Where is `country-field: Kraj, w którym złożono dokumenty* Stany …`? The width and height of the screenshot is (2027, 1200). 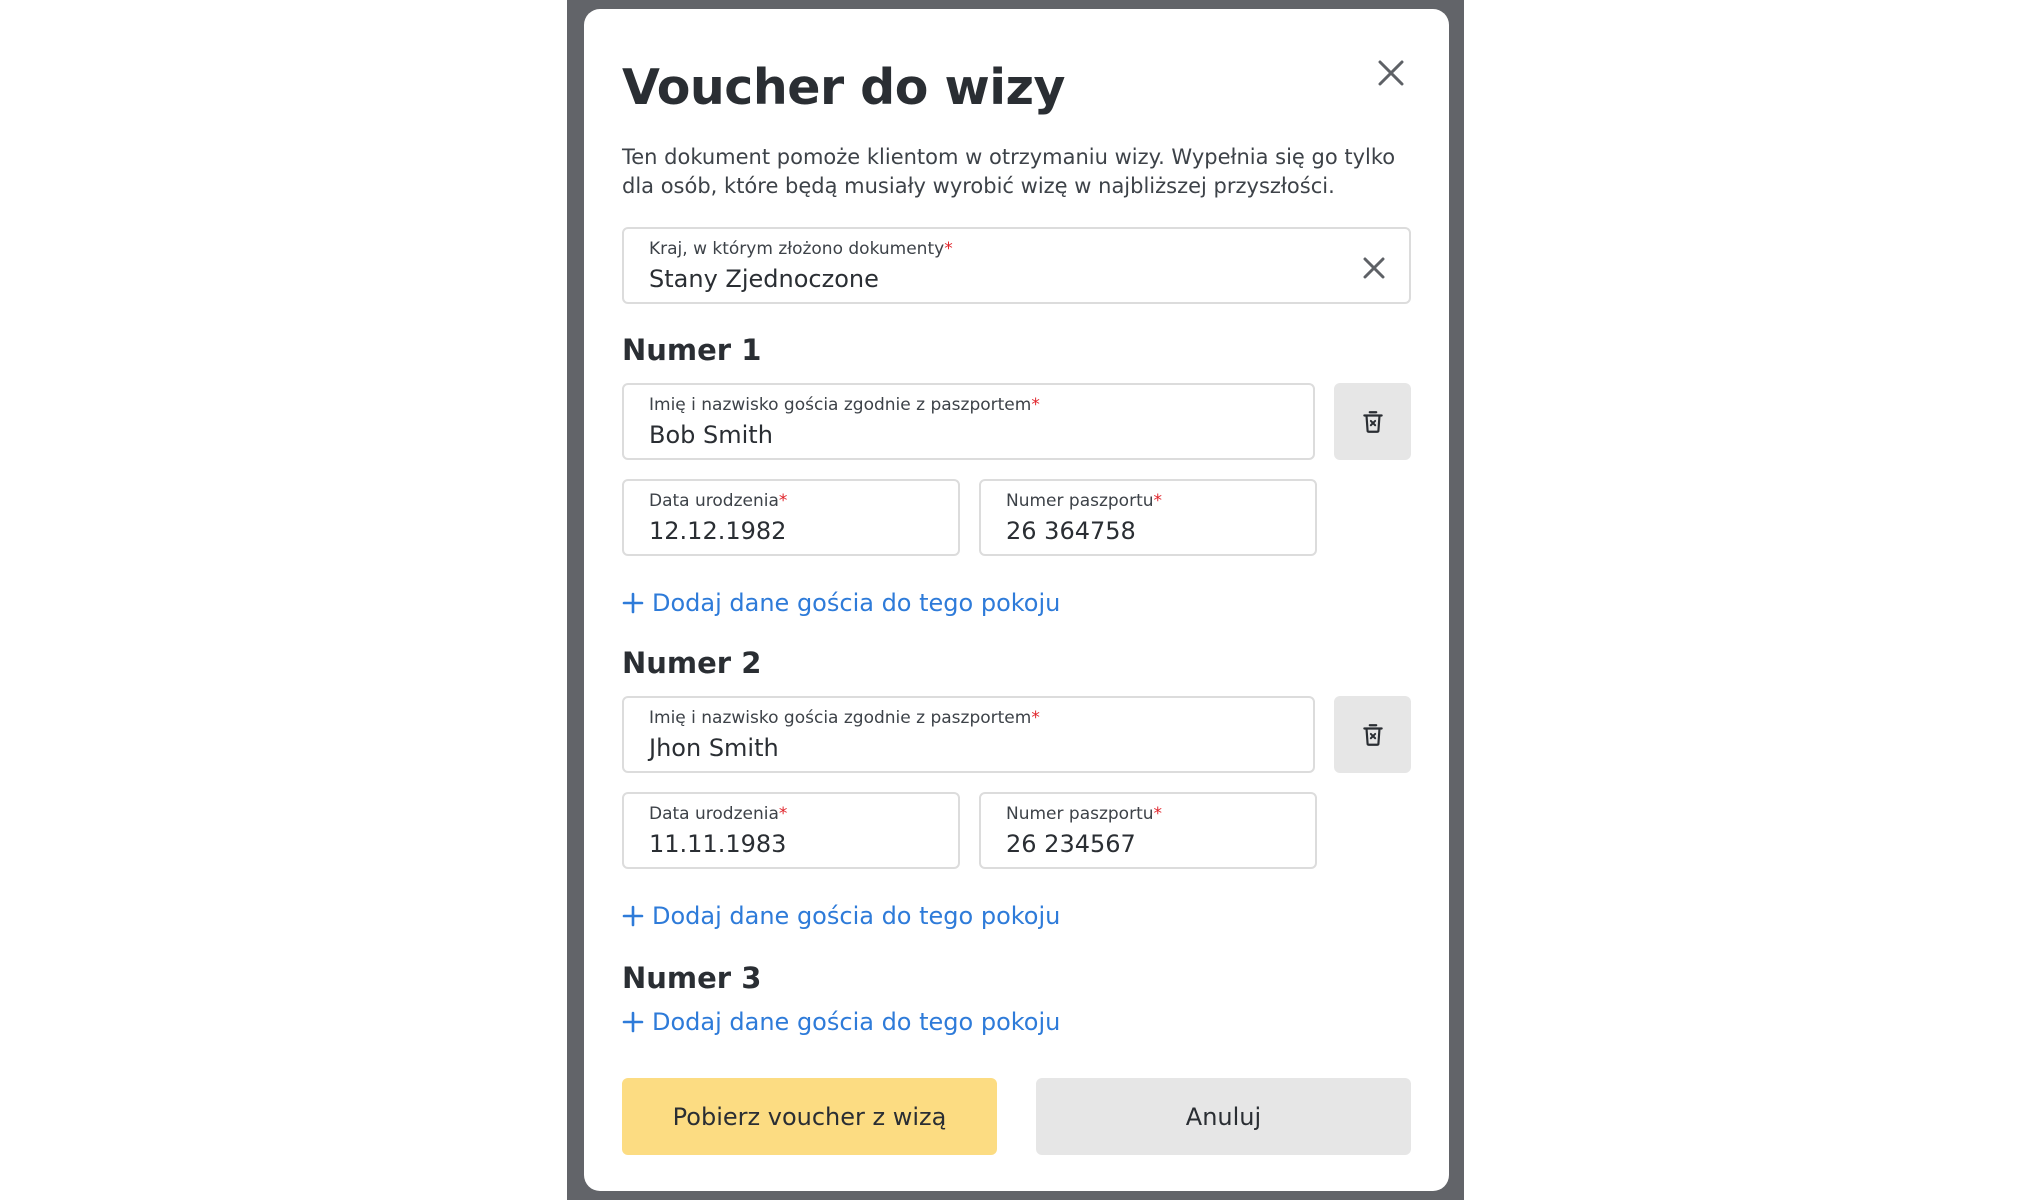
country-field: Kraj, w którym złożono dokumenty* Stany … is located at coordinates (1016, 265).